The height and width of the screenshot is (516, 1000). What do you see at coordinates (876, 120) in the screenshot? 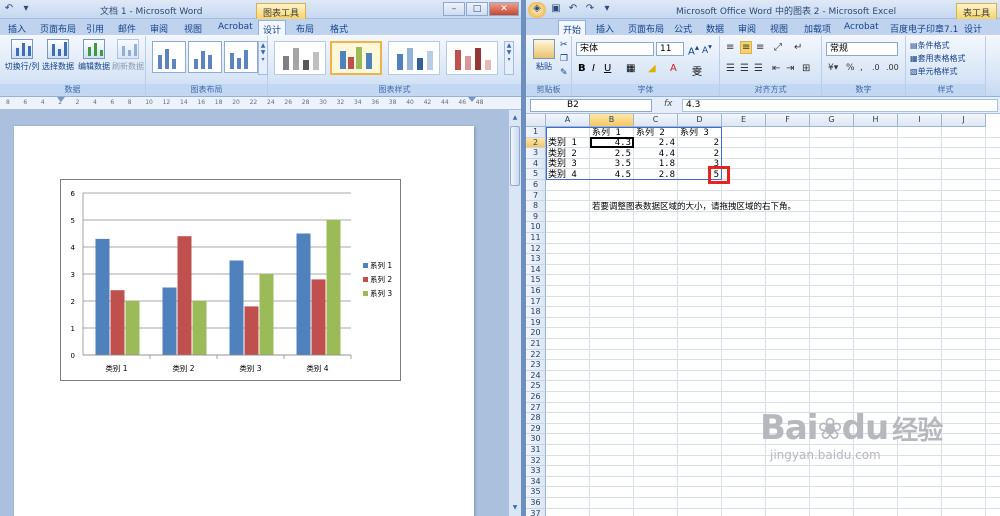
I see `column-header: H` at bounding box center [876, 120].